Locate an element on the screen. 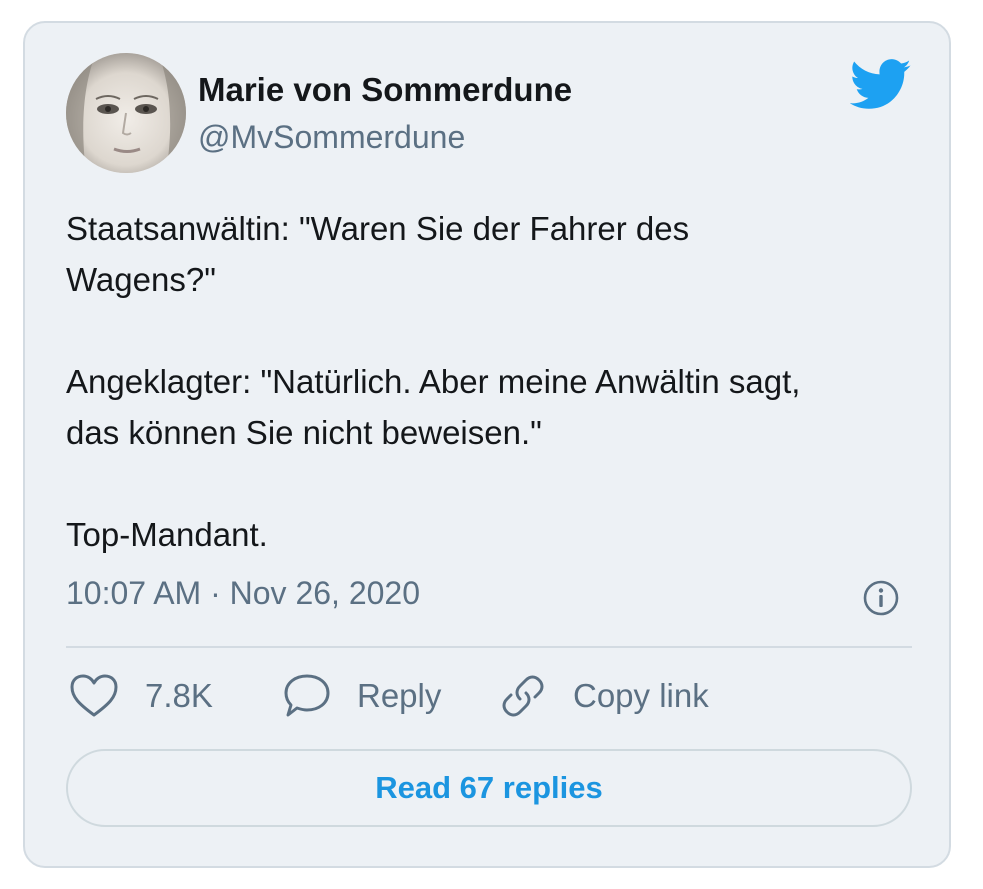 The image size is (983, 889). user-handle: @MvSommerdune is located at coordinates (331, 137).